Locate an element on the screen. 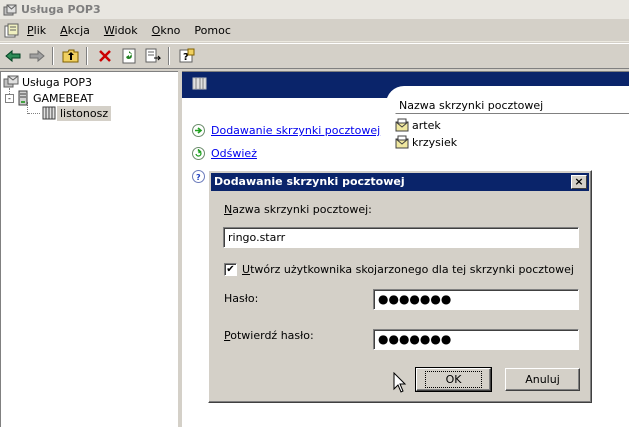 This screenshot has width=629, height=427. task-refresh: Odśwież is located at coordinates (224, 153).